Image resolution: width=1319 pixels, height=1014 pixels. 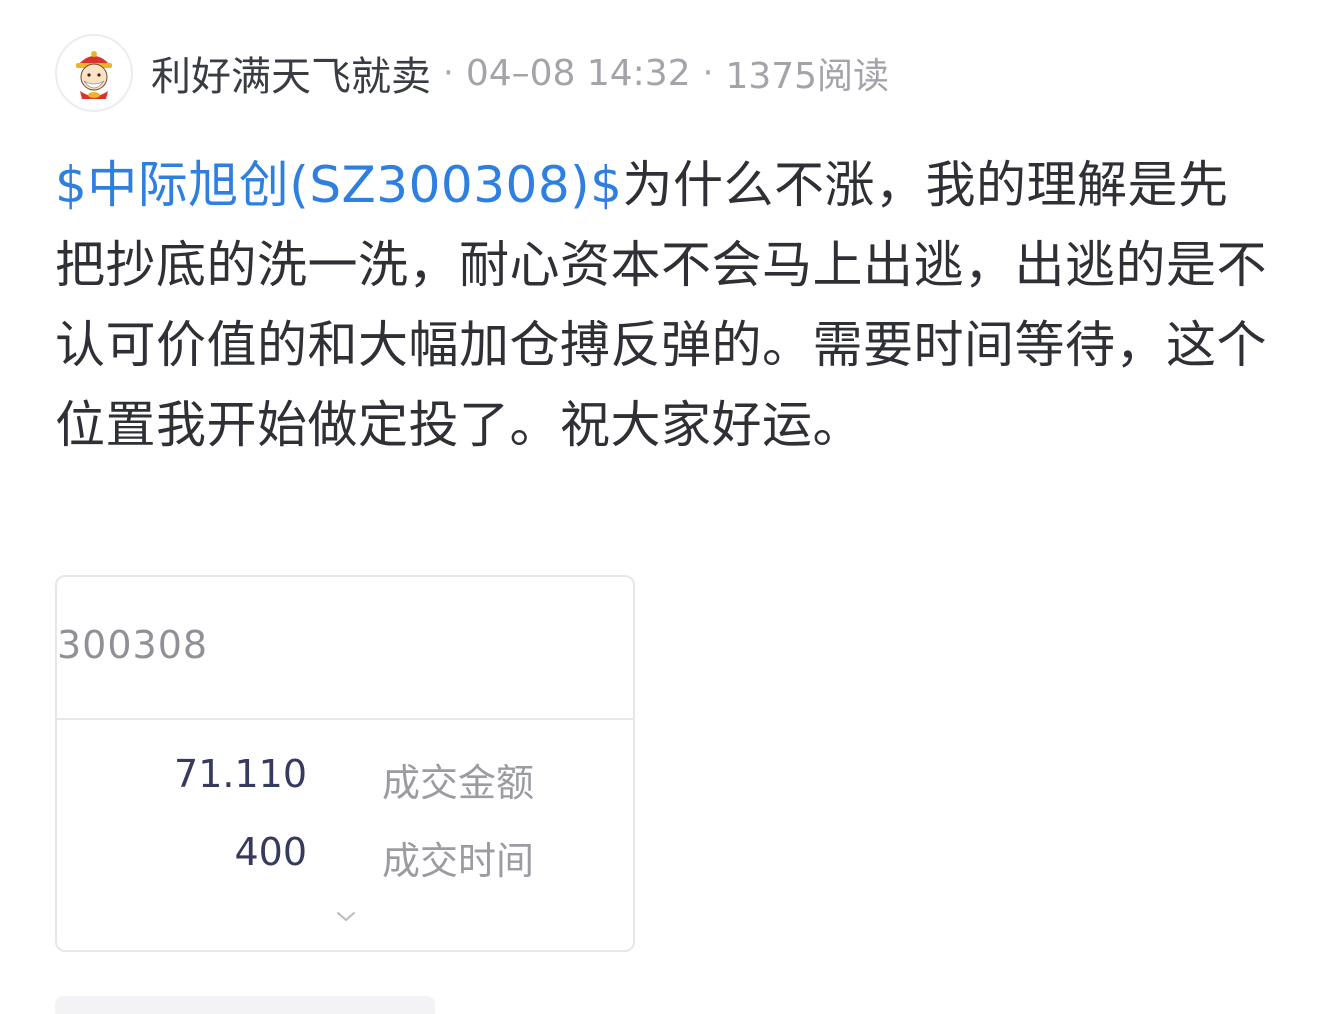 I want to click on card-divider, so click(x=345, y=719).